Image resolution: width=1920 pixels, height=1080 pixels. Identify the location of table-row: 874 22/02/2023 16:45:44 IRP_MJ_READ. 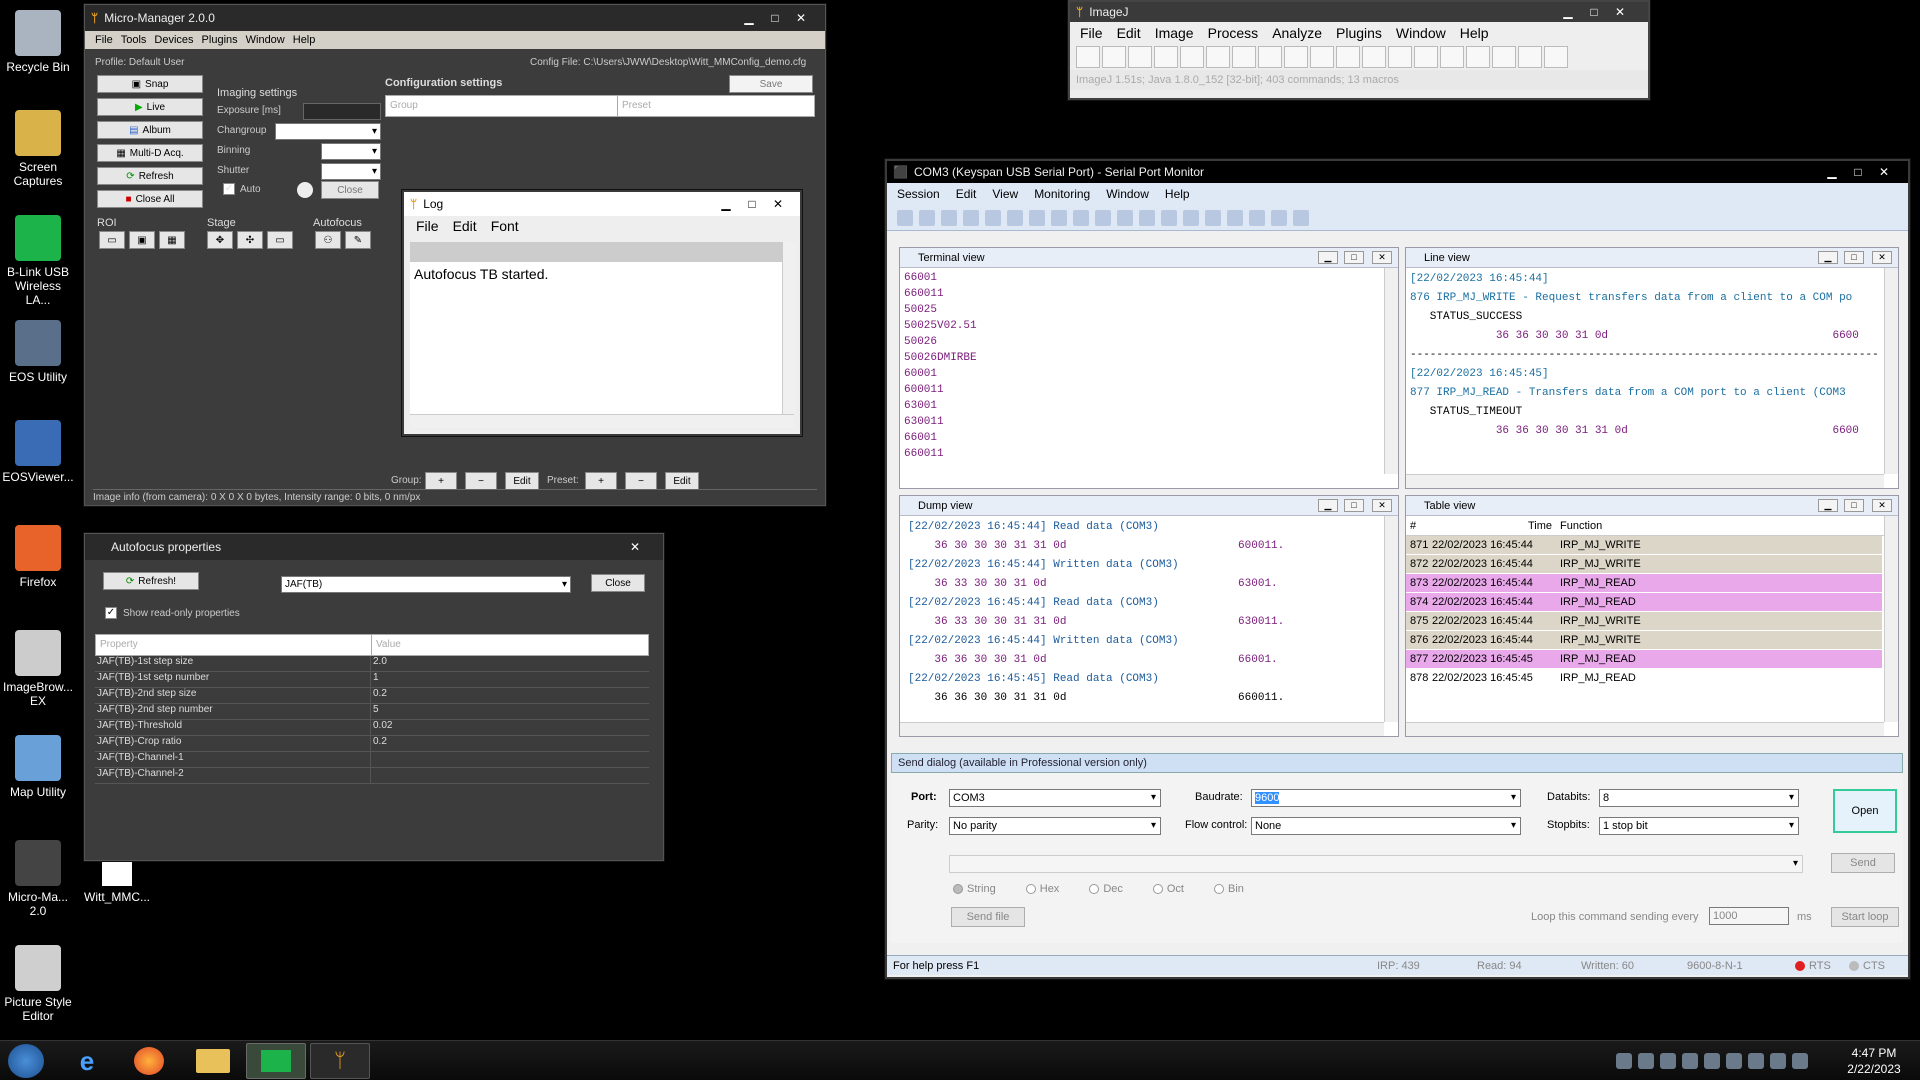
(1644, 602).